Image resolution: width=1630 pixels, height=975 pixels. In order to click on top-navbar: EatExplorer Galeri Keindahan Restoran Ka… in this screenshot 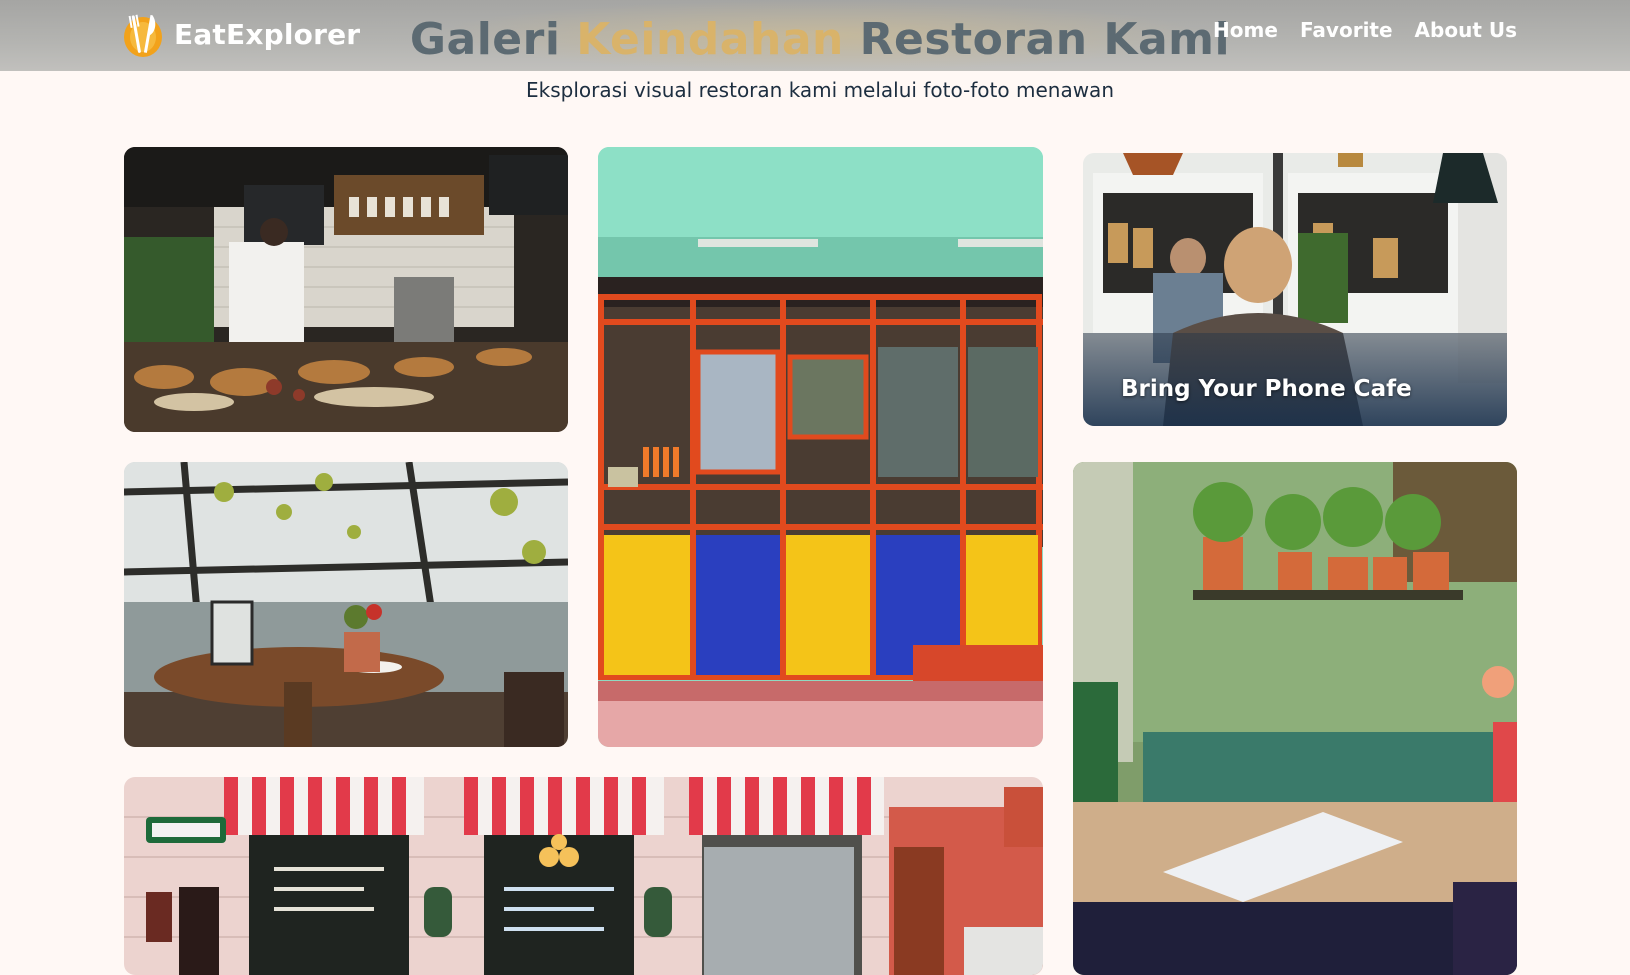, I will do `click(815, 35)`.